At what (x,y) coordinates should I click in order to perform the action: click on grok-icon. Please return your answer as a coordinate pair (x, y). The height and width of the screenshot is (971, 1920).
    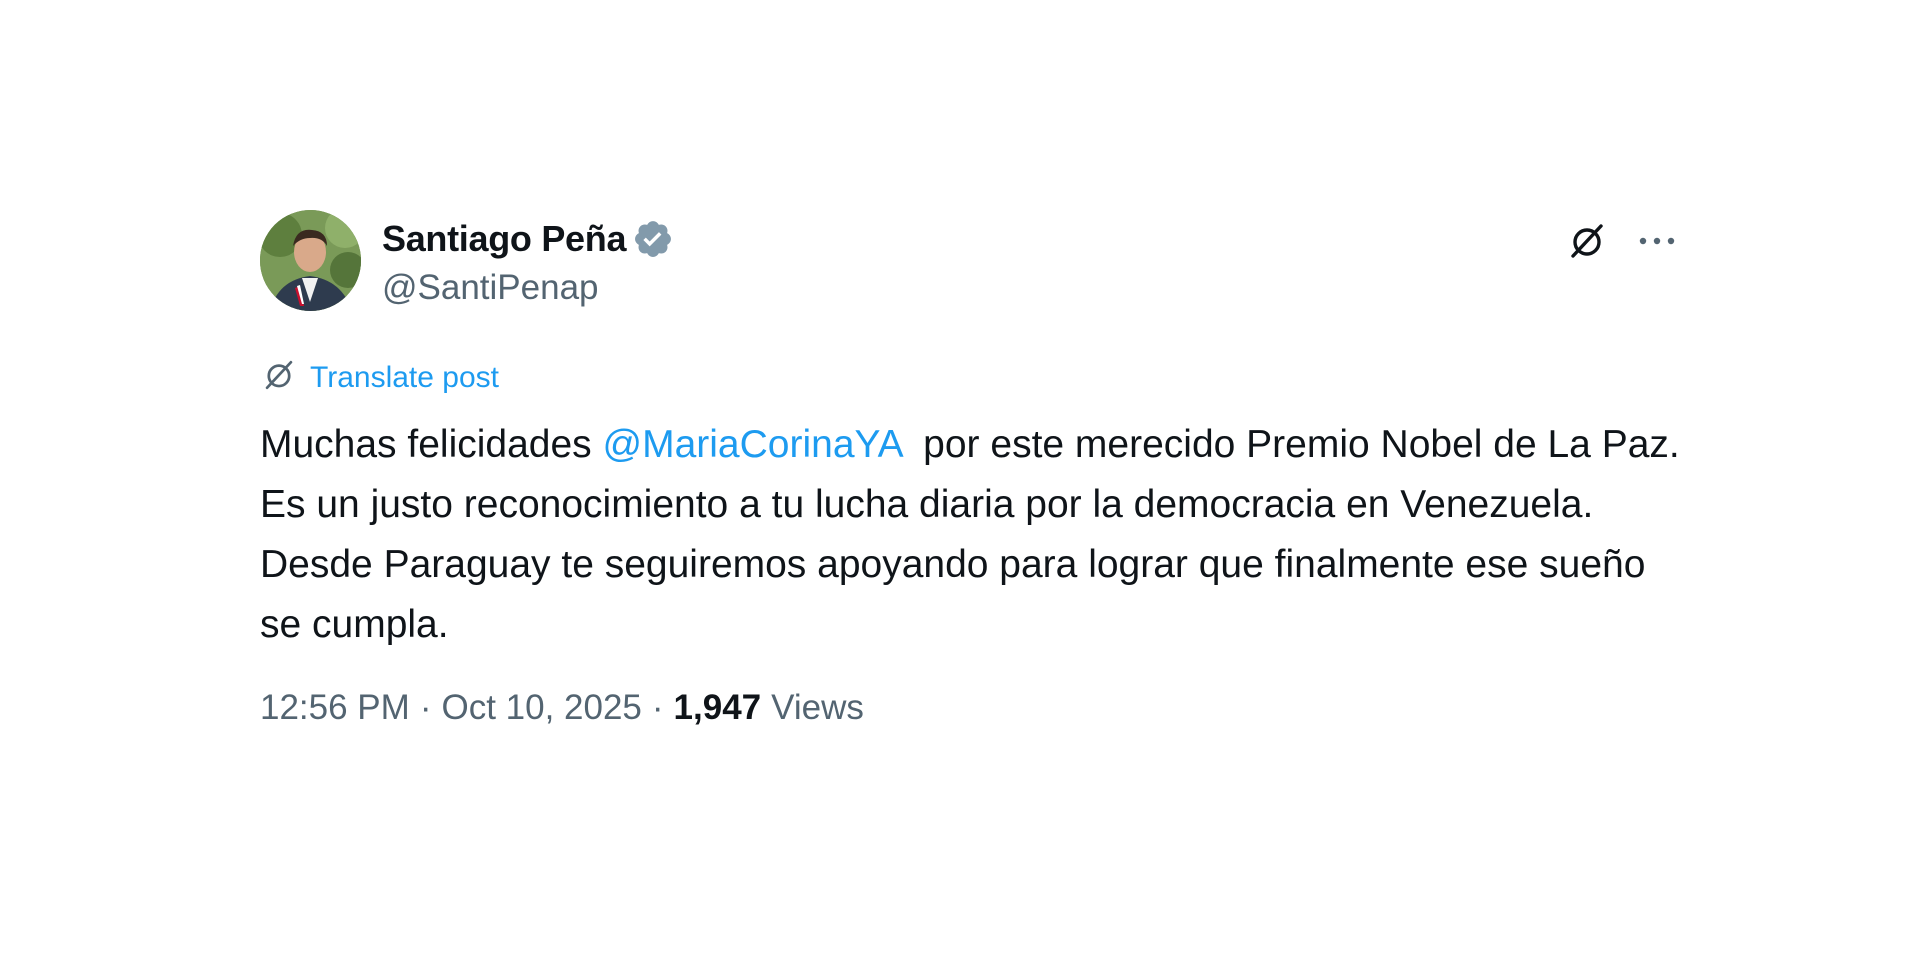
    Looking at the image, I should click on (1587, 241).